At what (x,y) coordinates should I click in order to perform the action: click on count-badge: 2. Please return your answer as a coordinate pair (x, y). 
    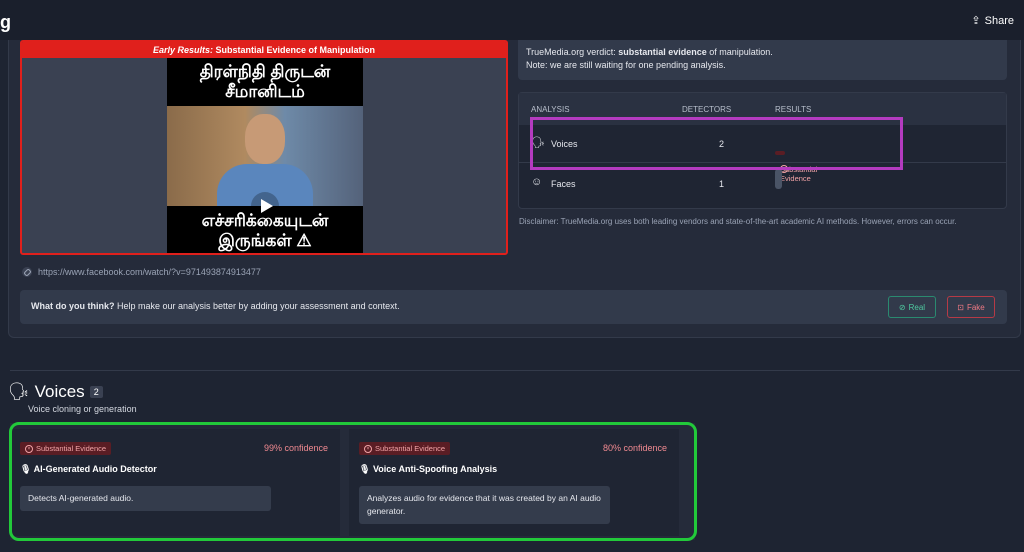
    Looking at the image, I should click on (96, 392).